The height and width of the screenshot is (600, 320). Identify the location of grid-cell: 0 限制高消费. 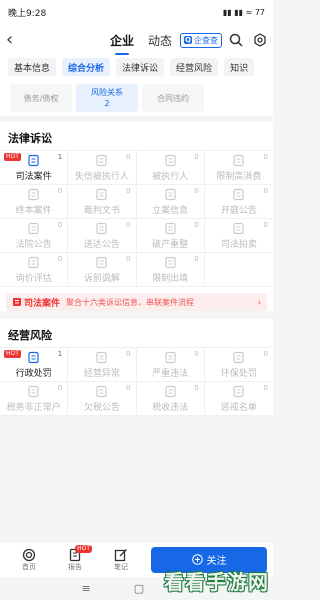
(238, 168).